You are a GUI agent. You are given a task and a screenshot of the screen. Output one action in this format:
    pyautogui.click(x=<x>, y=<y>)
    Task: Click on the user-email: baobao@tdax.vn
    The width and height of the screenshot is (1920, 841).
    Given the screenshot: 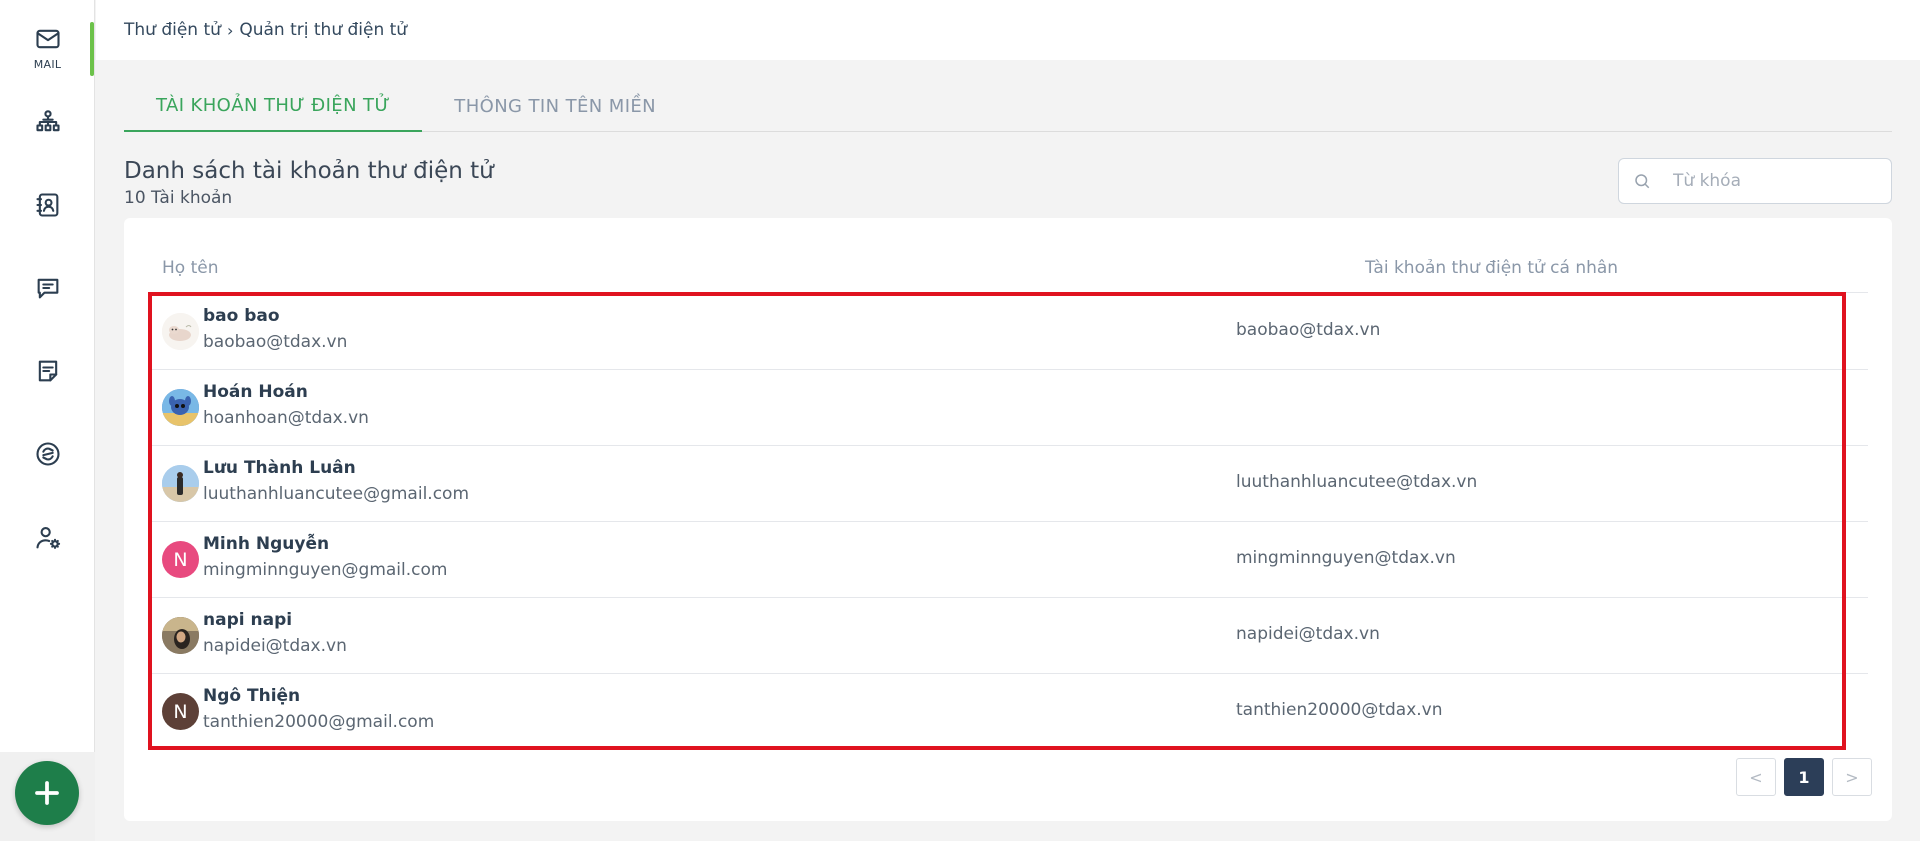 What is the action you would take?
    pyautogui.click(x=275, y=342)
    